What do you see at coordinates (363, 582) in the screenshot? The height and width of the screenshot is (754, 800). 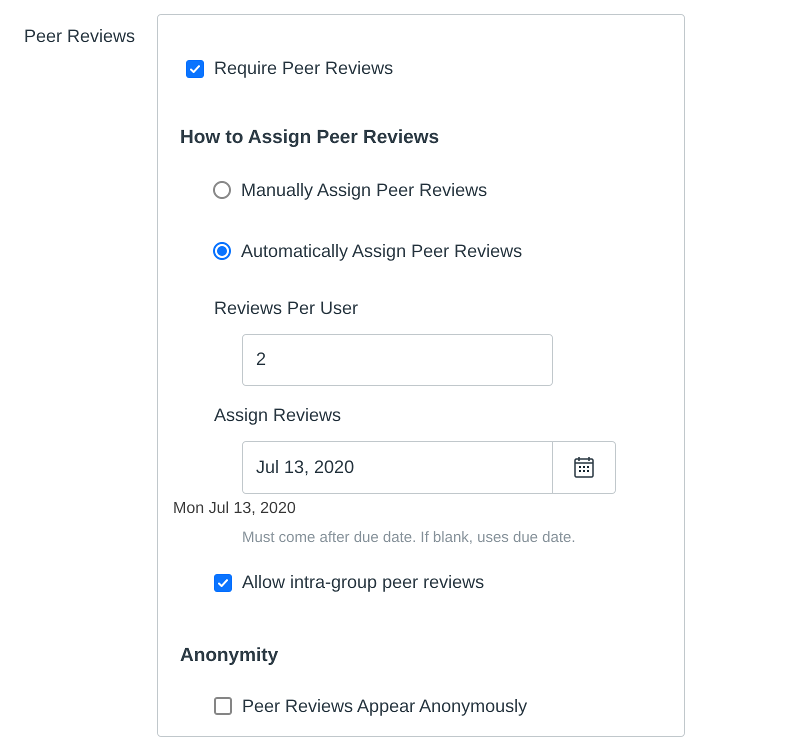 I see `checkbox-label: Allow intra-group peer reviews` at bounding box center [363, 582].